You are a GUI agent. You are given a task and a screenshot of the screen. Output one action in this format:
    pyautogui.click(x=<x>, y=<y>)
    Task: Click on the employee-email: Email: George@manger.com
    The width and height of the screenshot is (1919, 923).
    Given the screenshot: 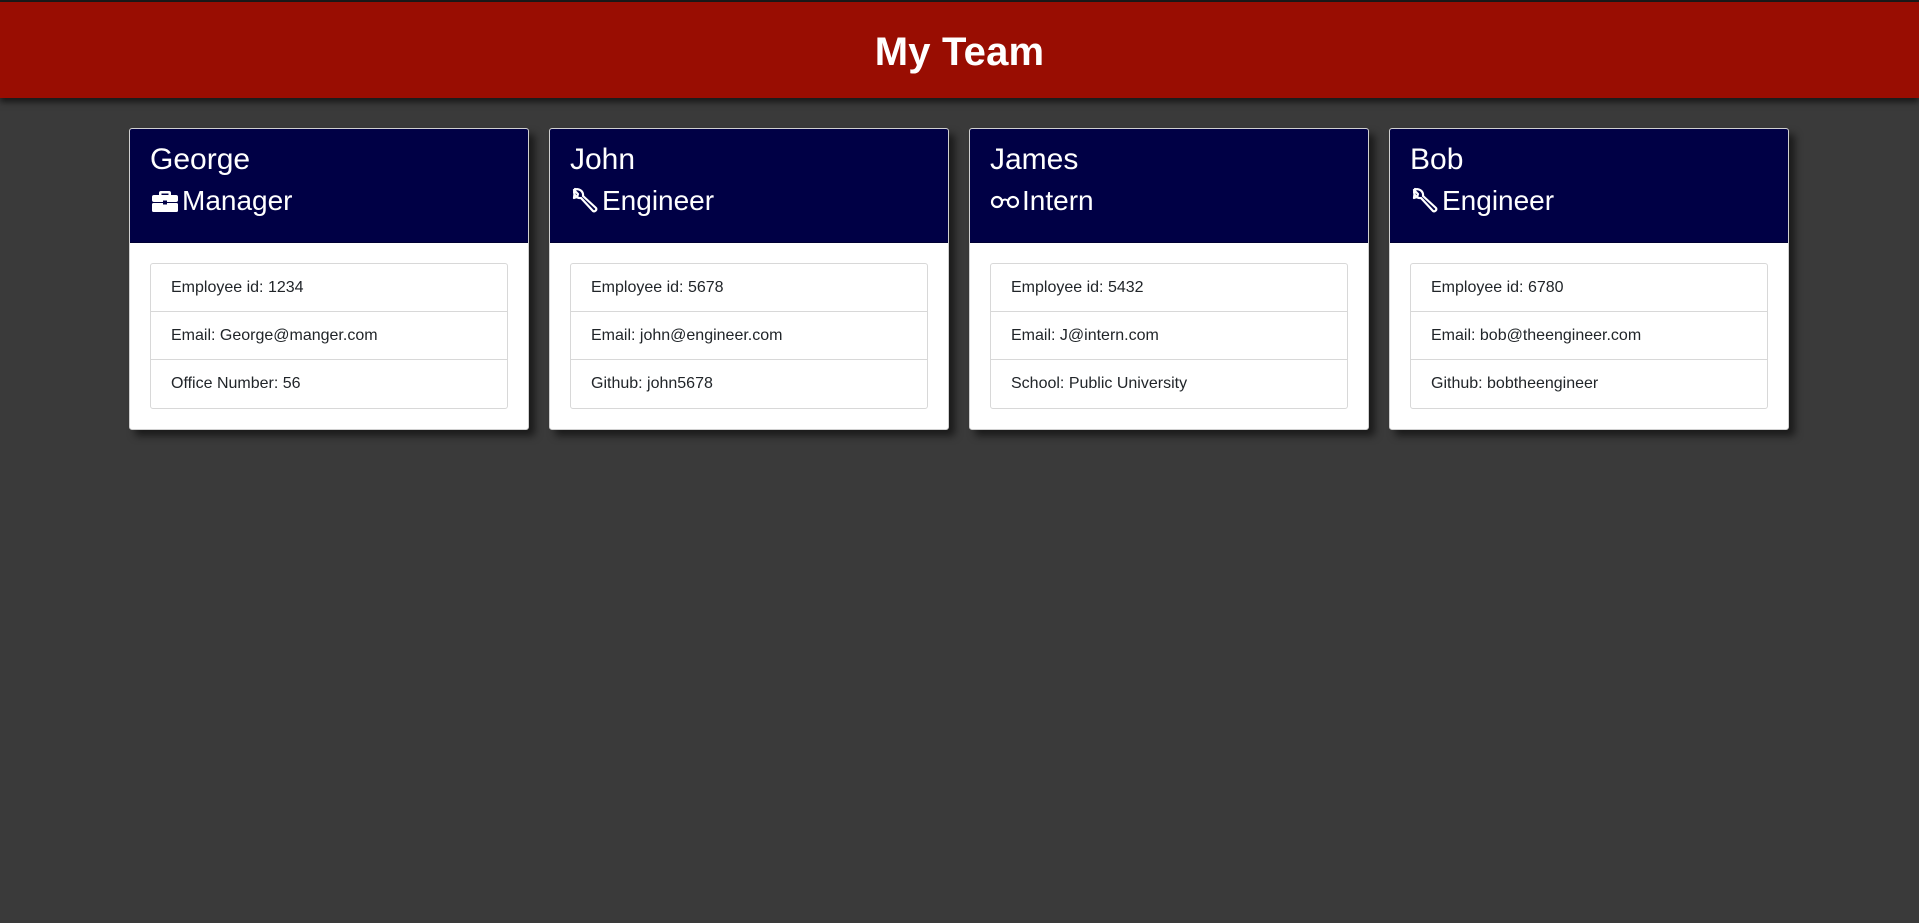 What is the action you would take?
    pyautogui.click(x=329, y=336)
    